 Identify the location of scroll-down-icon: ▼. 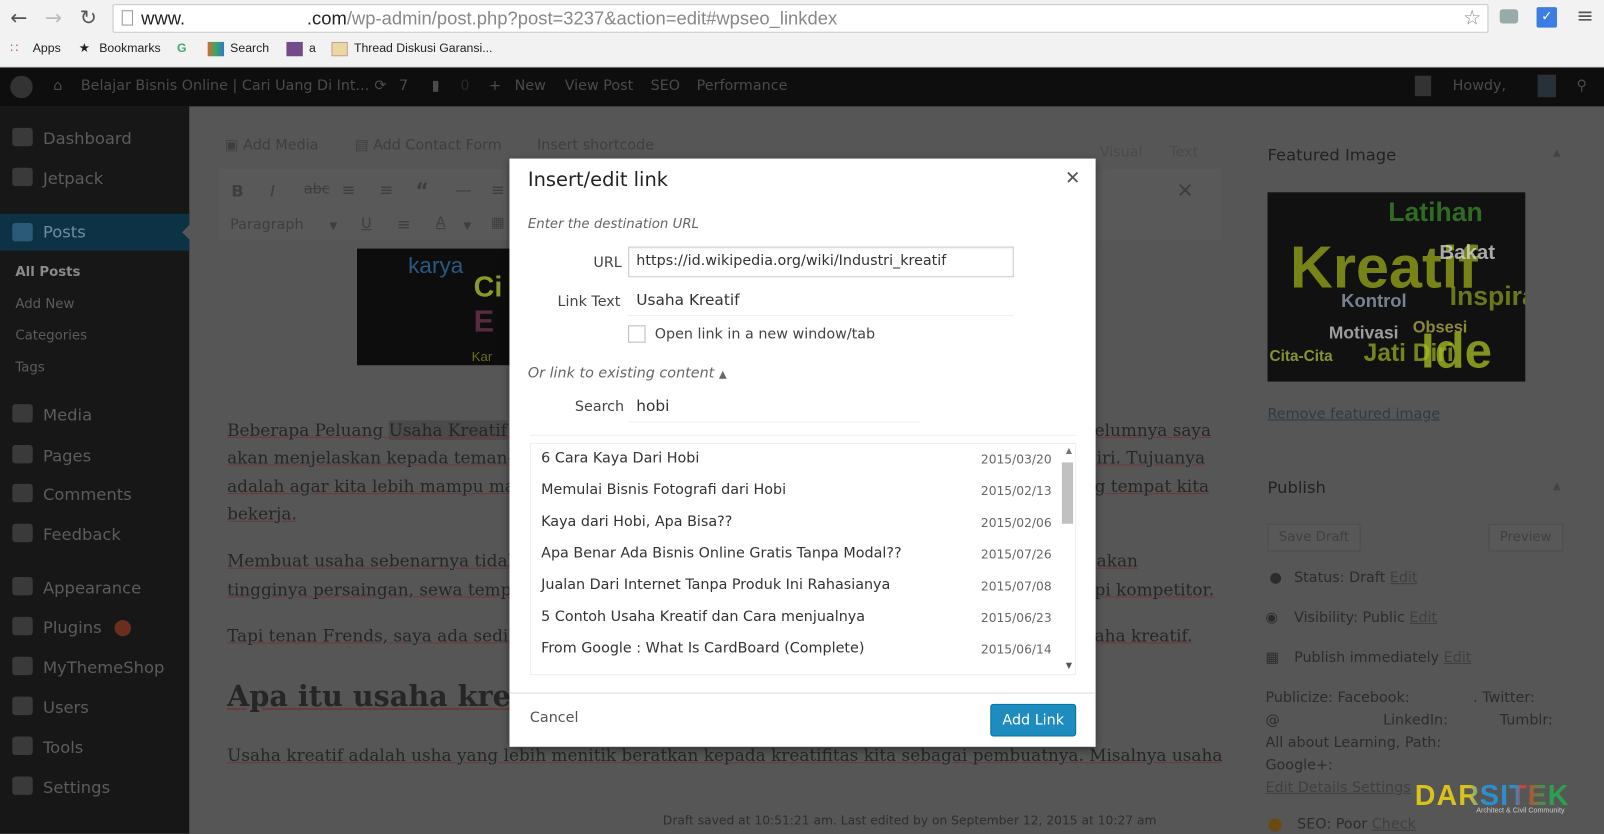
(1069, 665).